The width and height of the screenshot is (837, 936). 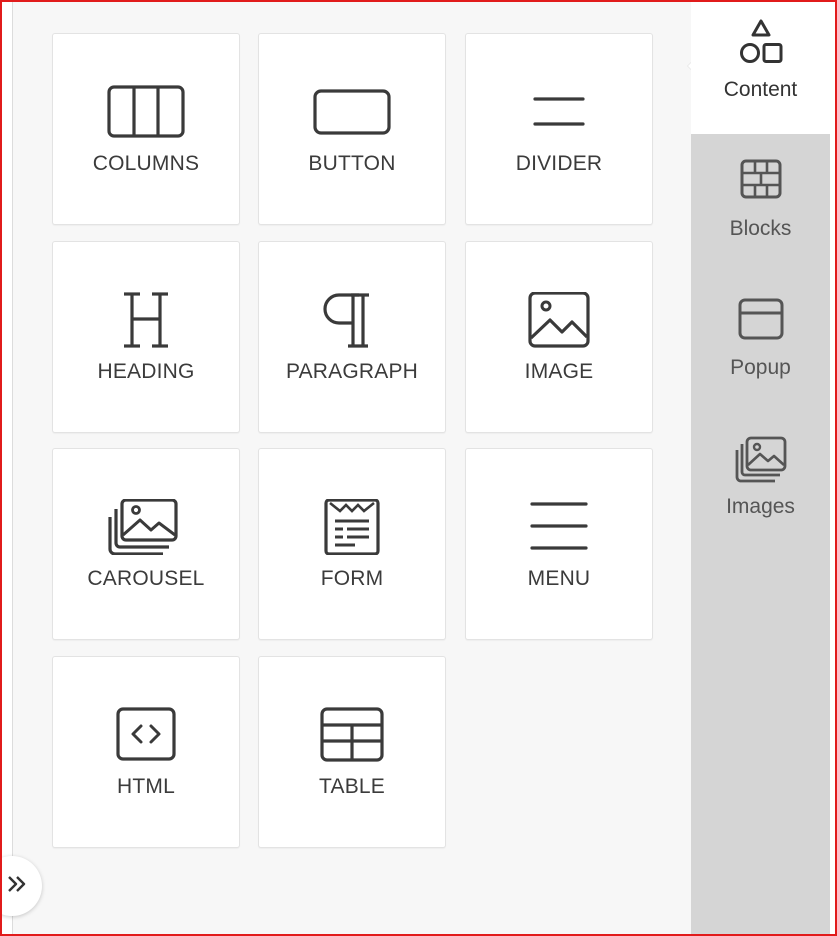 What do you see at coordinates (146, 371) in the screenshot?
I see `tool-label: HEADING` at bounding box center [146, 371].